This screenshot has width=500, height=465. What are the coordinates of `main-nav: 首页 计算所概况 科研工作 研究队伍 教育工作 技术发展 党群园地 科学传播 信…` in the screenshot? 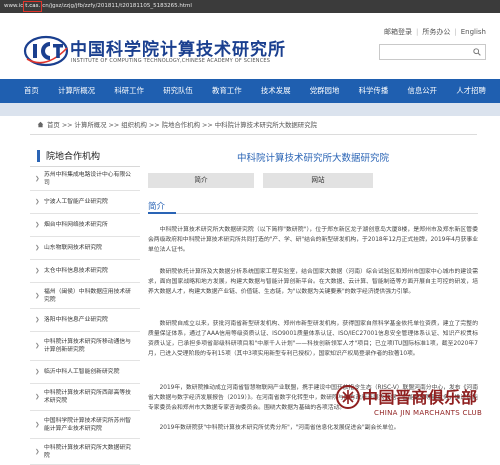 It's located at (250, 91).